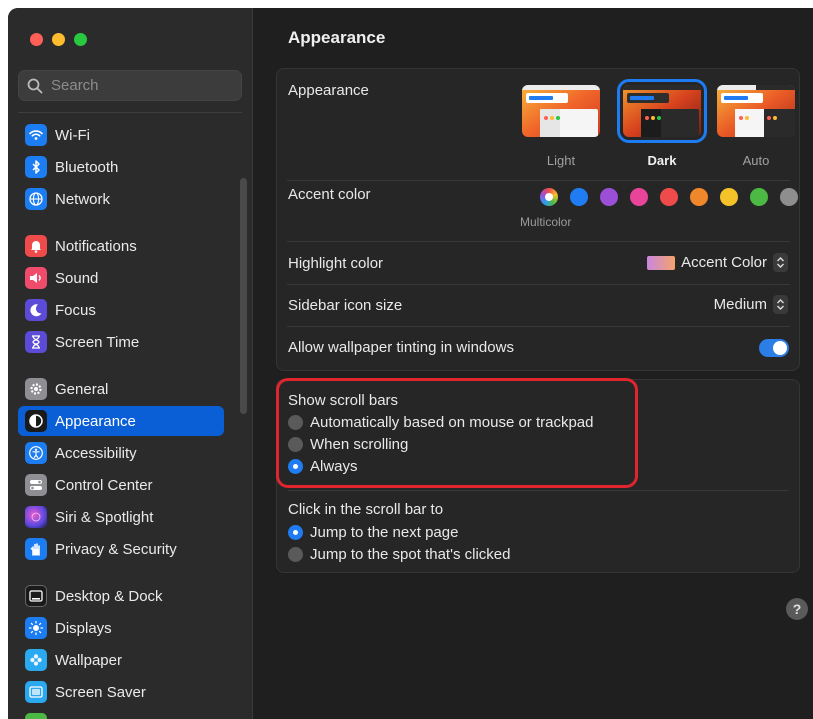 The width and height of the screenshot is (813, 719). Describe the element at coordinates (699, 197) in the screenshot. I see `accent-orange-swatch` at that location.